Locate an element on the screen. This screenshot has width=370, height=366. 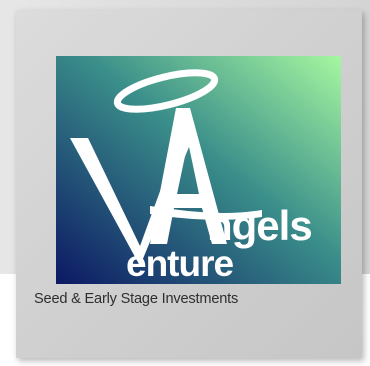
tagline-text: Seed & Early Stage Investments is located at coordinates (136, 299).